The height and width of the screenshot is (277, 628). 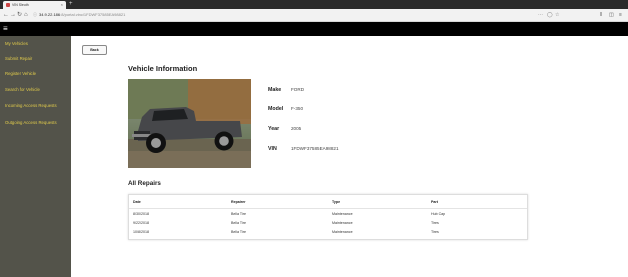 What do you see at coordinates (19, 15) in the screenshot?
I see `reload-icon: ↻` at bounding box center [19, 15].